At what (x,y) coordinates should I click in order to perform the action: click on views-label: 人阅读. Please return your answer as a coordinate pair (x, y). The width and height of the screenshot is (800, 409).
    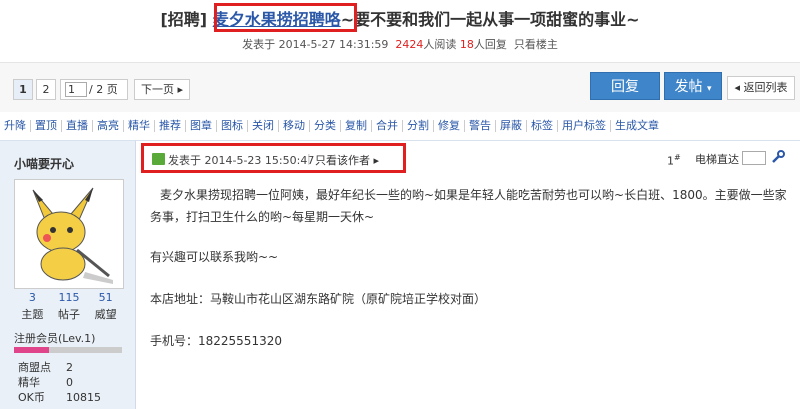
    Looking at the image, I should click on (440, 44).